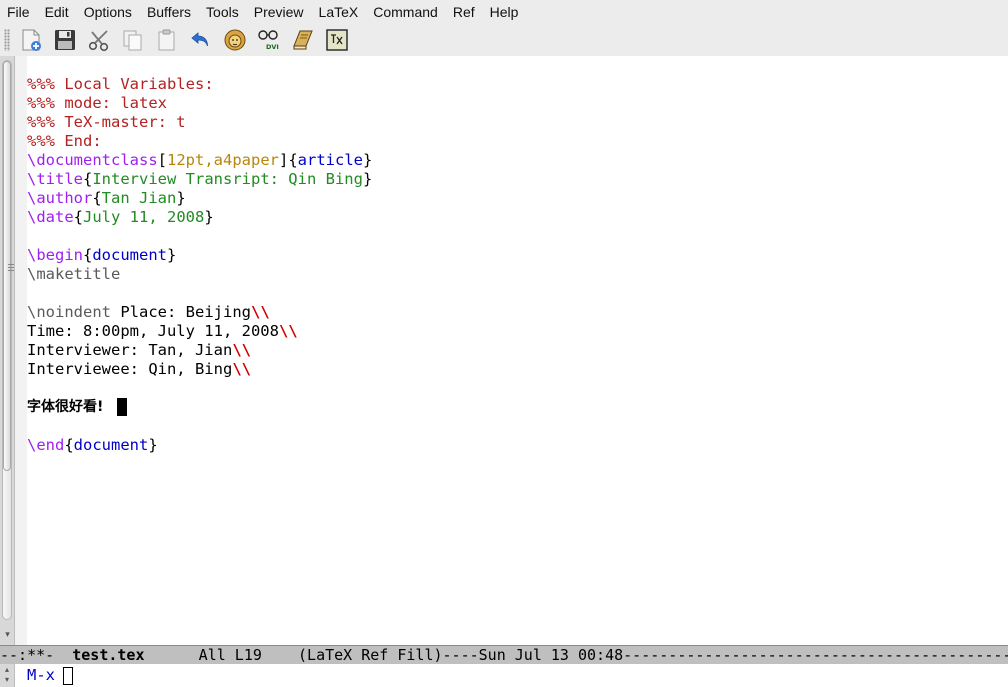 The height and width of the screenshot is (687, 1008). What do you see at coordinates (139, 198) in the screenshot?
I see `latex-argument: Tan Jian` at bounding box center [139, 198].